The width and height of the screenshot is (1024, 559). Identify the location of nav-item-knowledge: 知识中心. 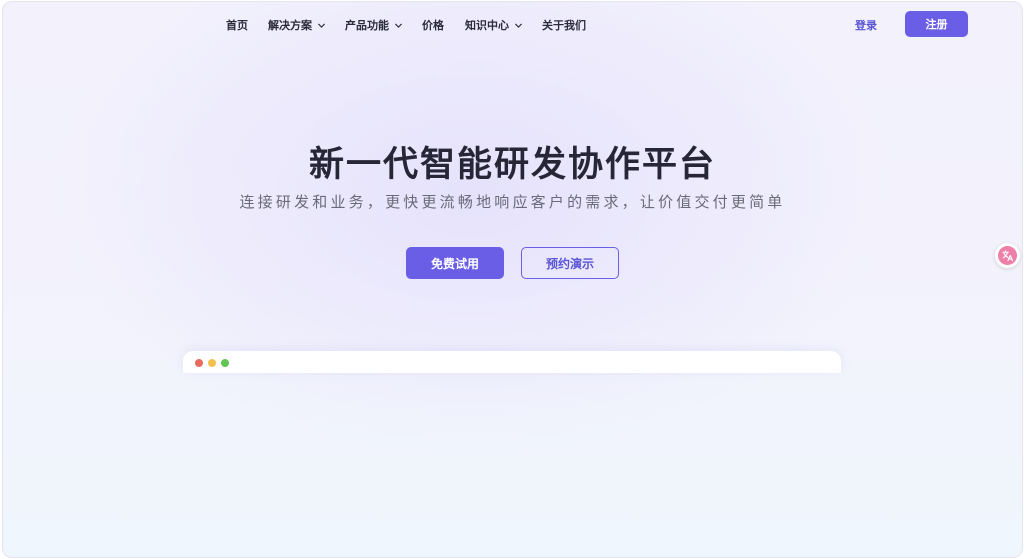
(494, 25).